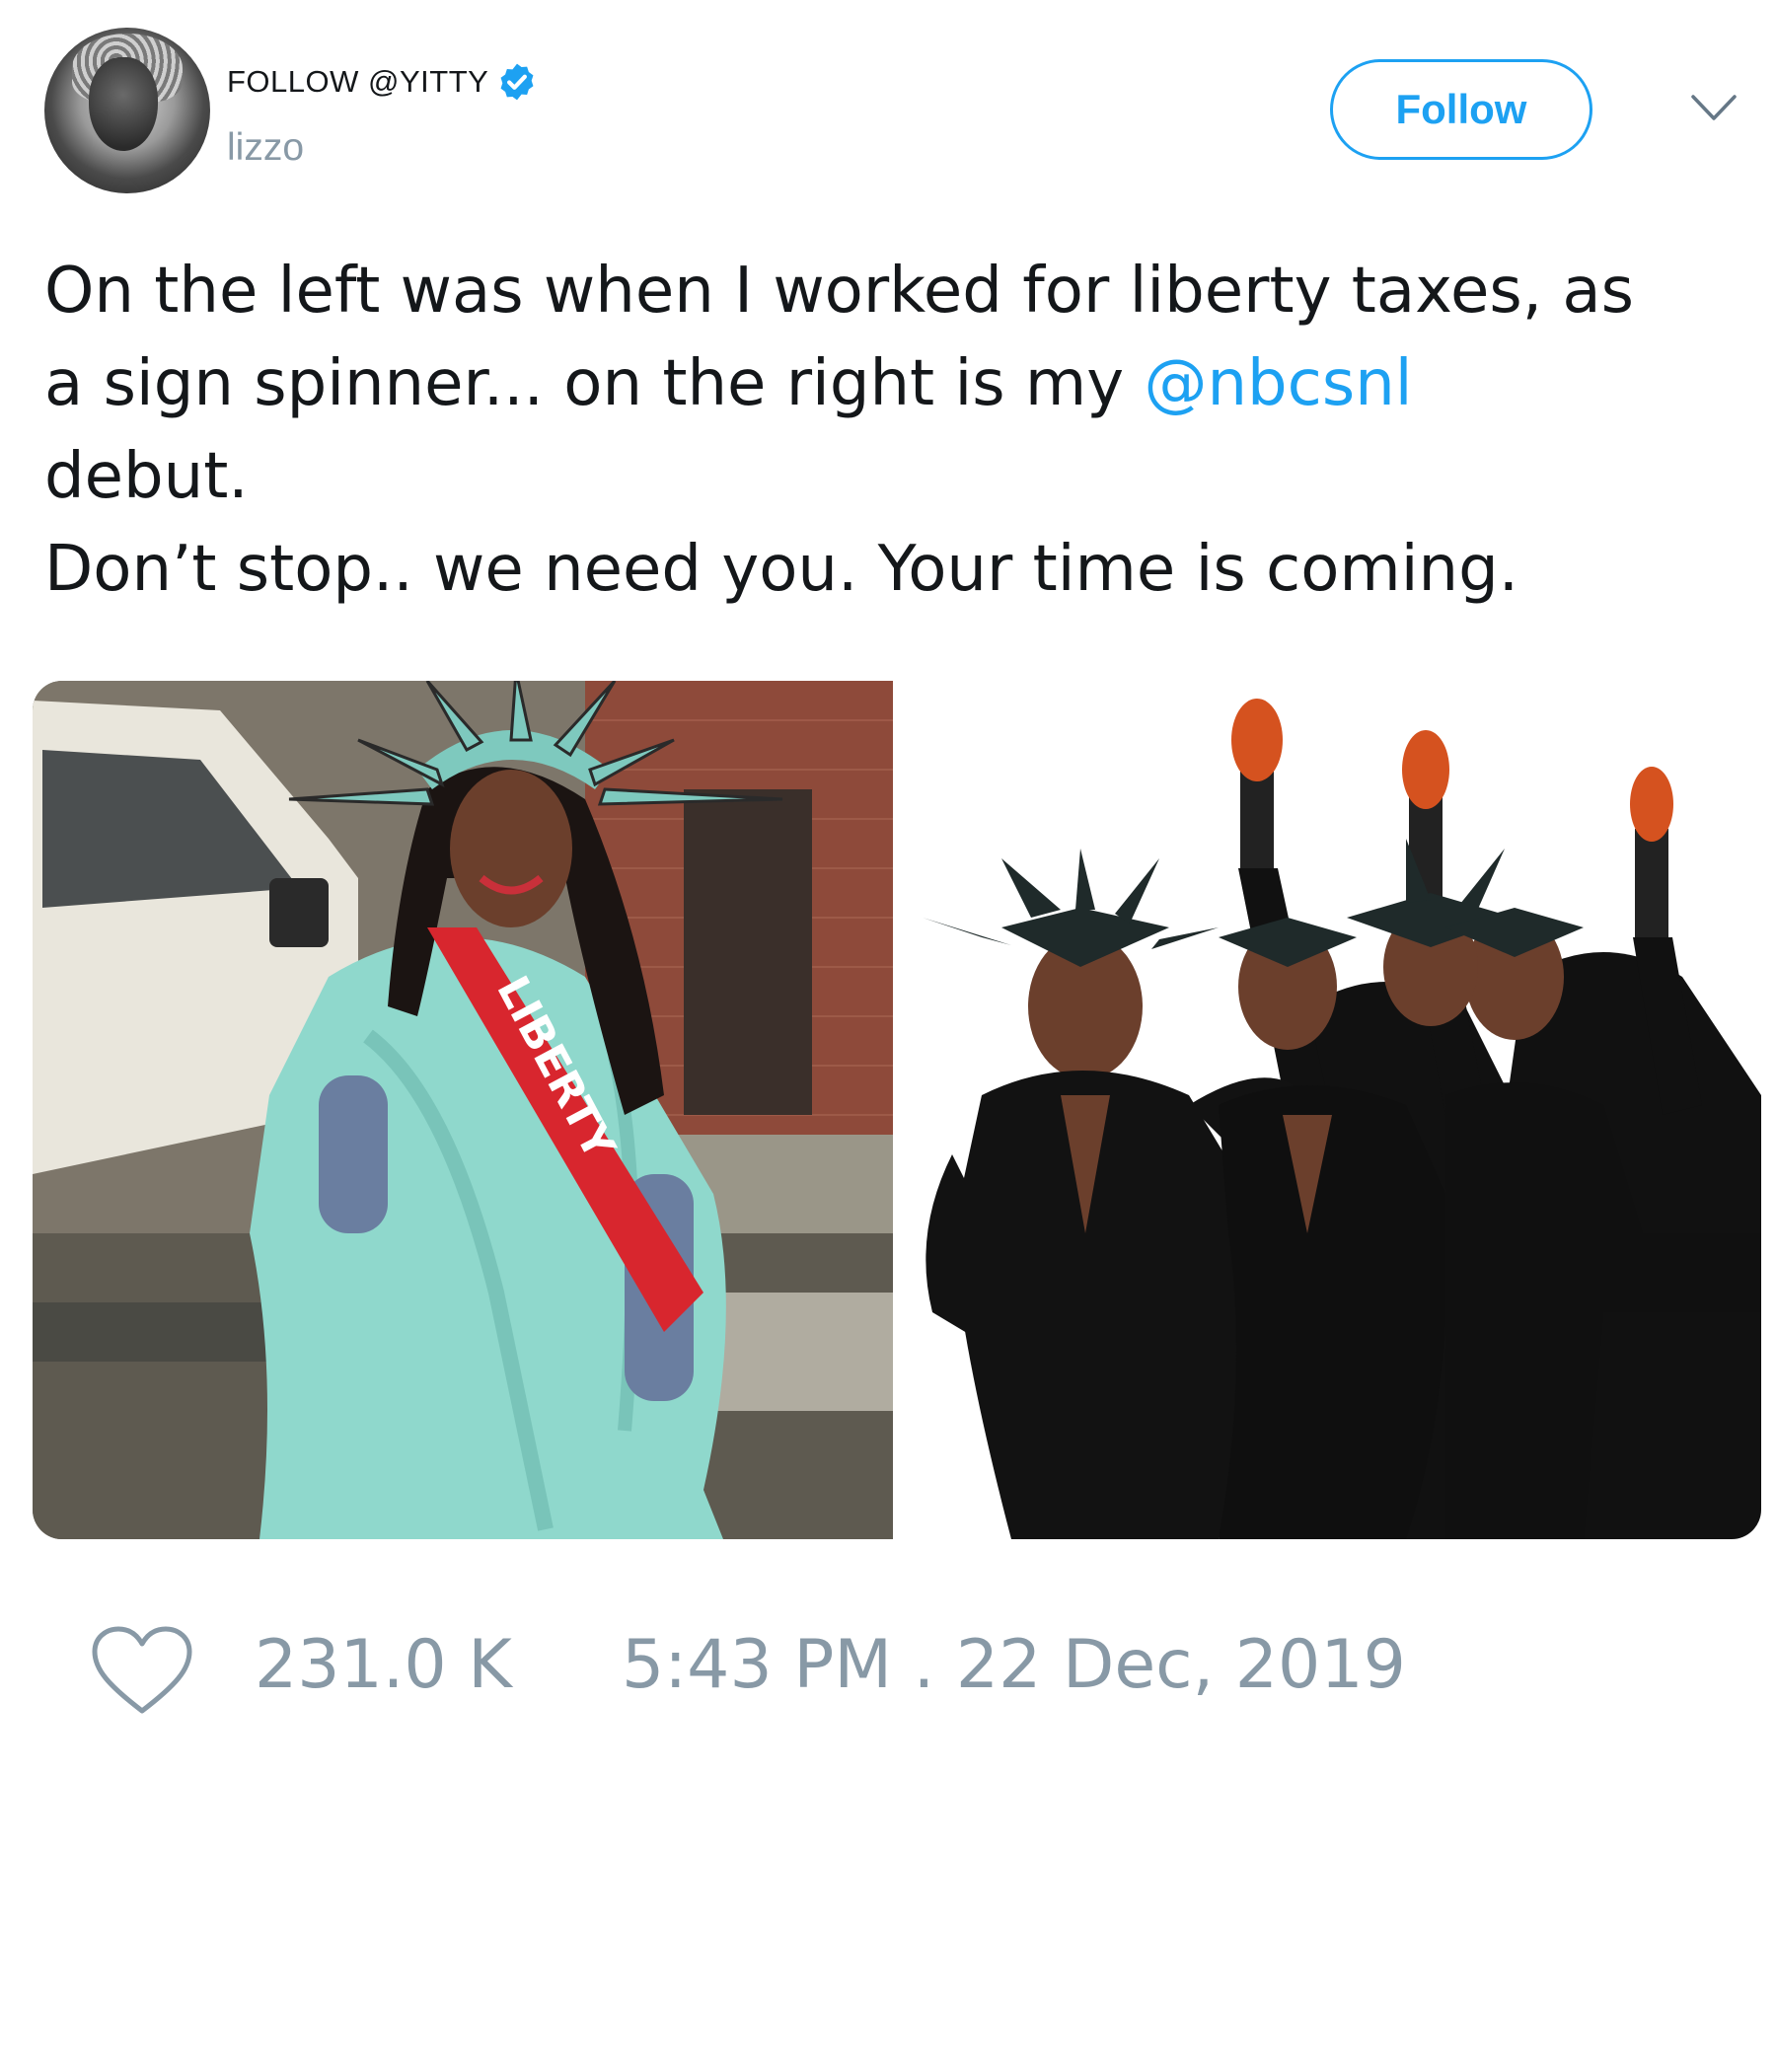  Describe the element at coordinates (383, 1665) in the screenshot. I see `like-count: 231.0 K` at that location.